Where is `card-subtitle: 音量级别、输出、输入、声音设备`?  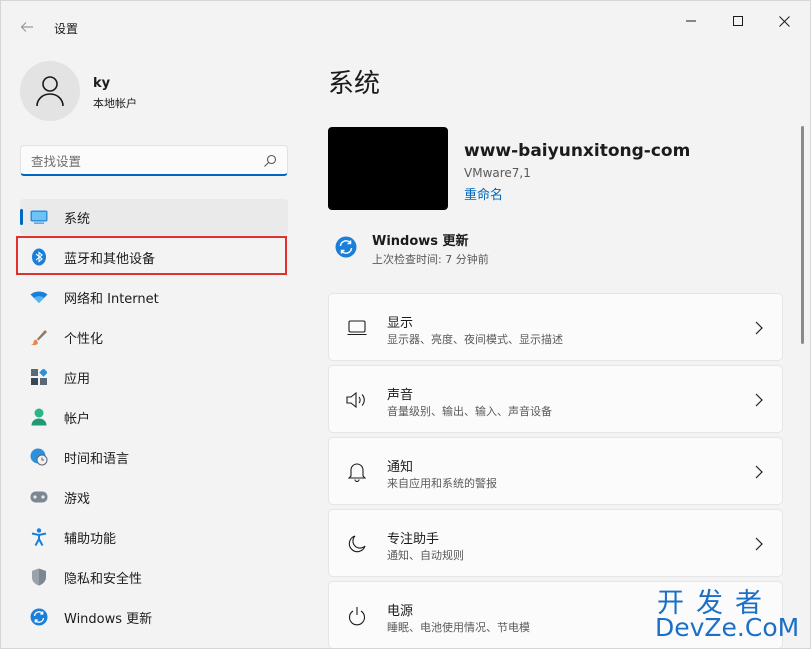
card-subtitle: 音量级别、输出、输入、声音设备 is located at coordinates (469, 411).